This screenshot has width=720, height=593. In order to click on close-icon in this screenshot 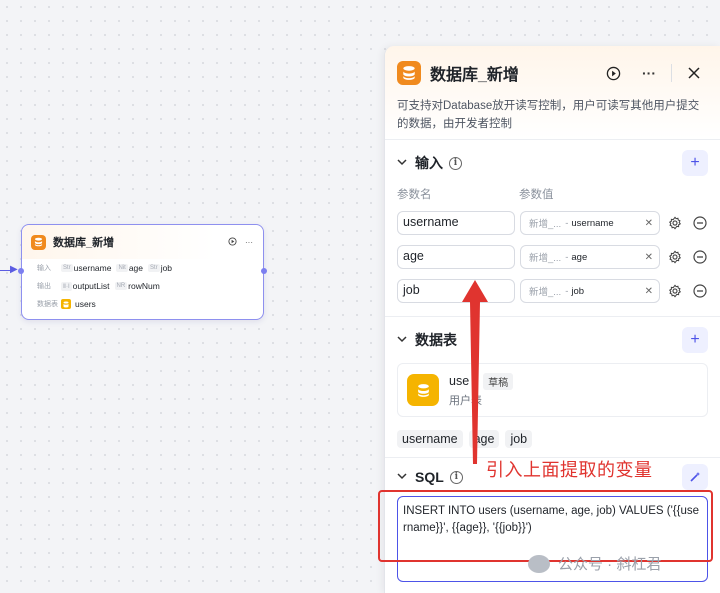, I will do `click(694, 73)`.